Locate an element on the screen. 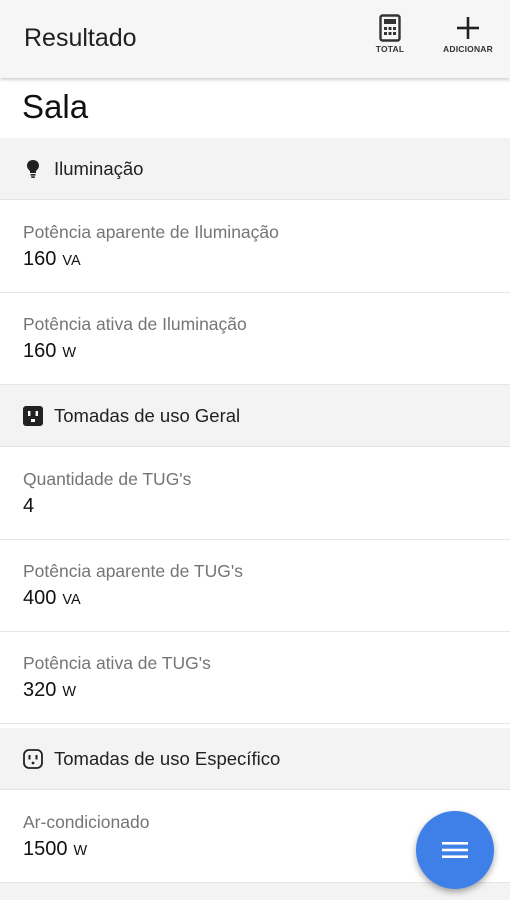 This screenshot has width=510, height=900. page-title: Resultado is located at coordinates (80, 38).